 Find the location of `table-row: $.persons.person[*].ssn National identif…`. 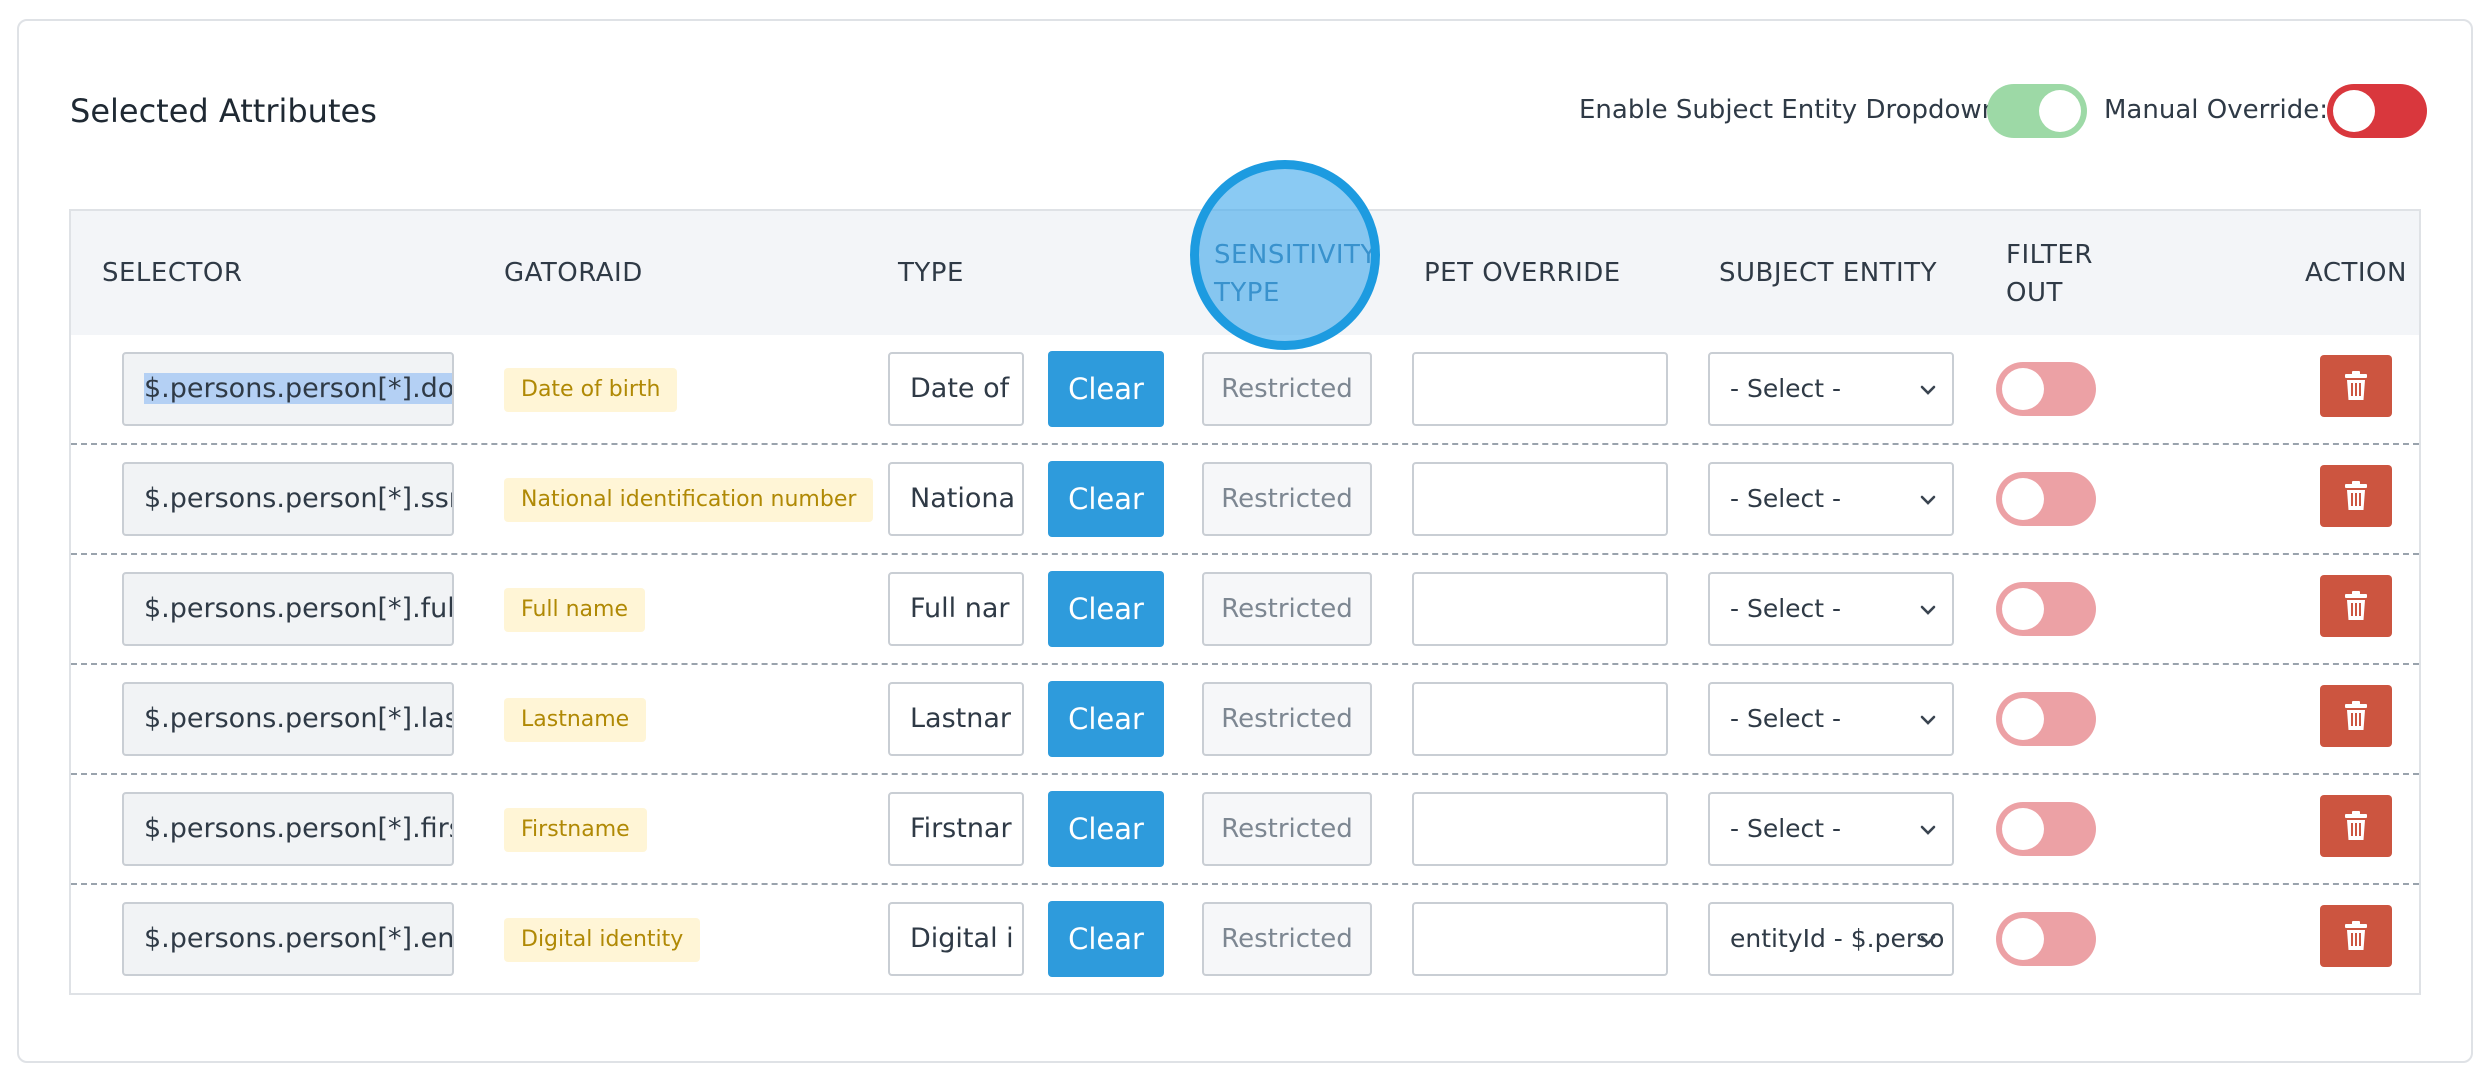

table-row: $.persons.person[*].ssn National identif… is located at coordinates (1245, 500).